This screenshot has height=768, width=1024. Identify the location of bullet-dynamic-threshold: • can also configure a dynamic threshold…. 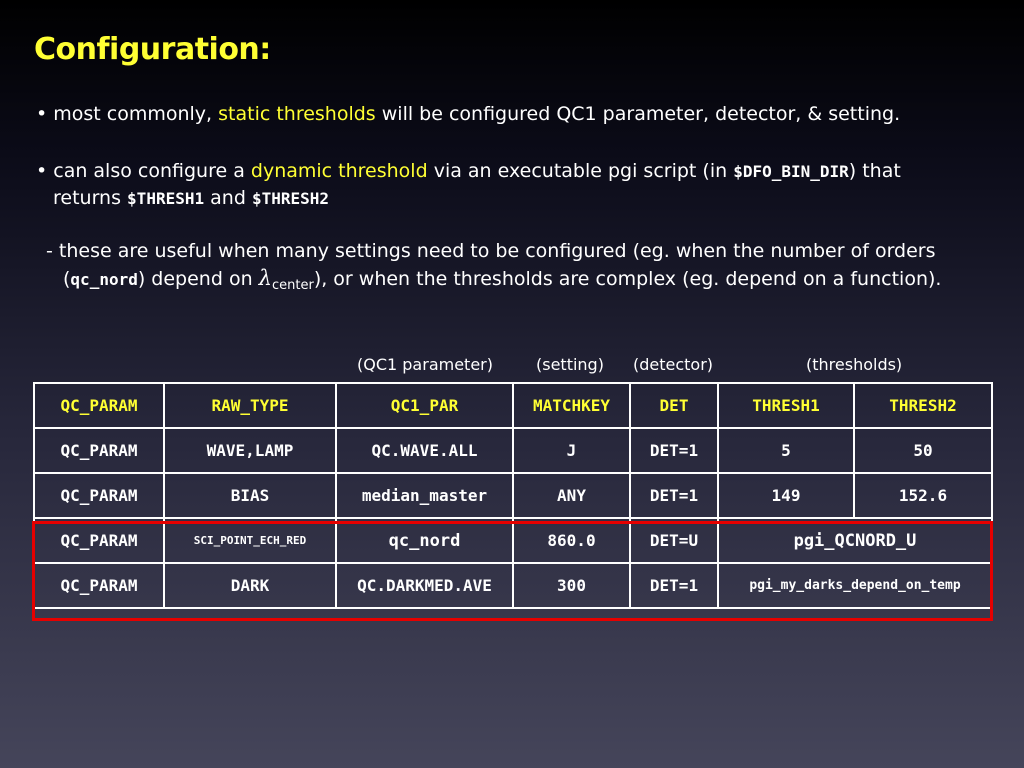
(468, 185).